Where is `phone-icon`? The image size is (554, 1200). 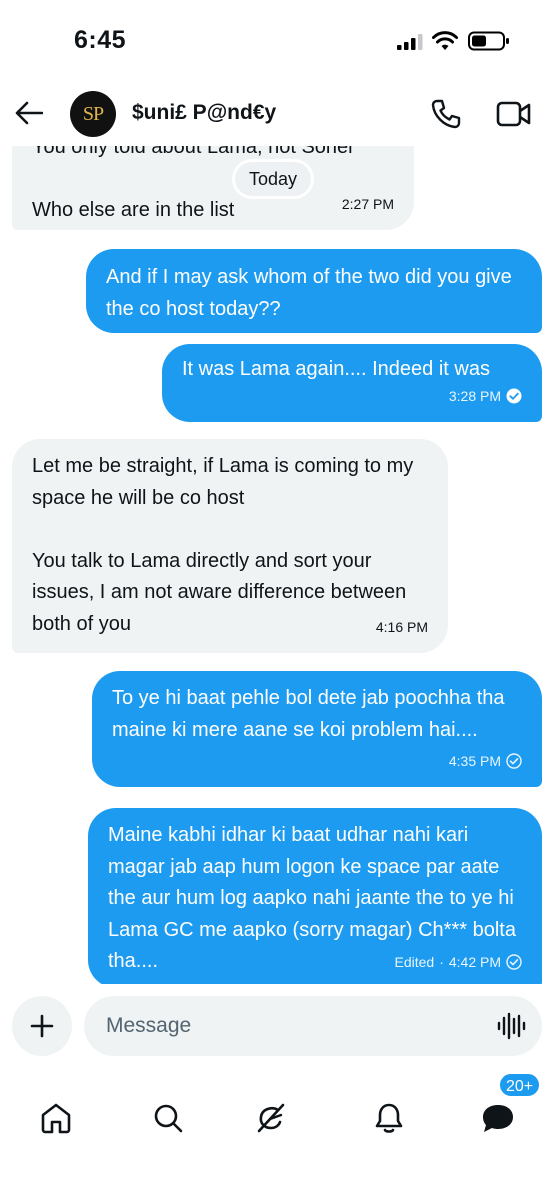
phone-icon is located at coordinates (446, 114).